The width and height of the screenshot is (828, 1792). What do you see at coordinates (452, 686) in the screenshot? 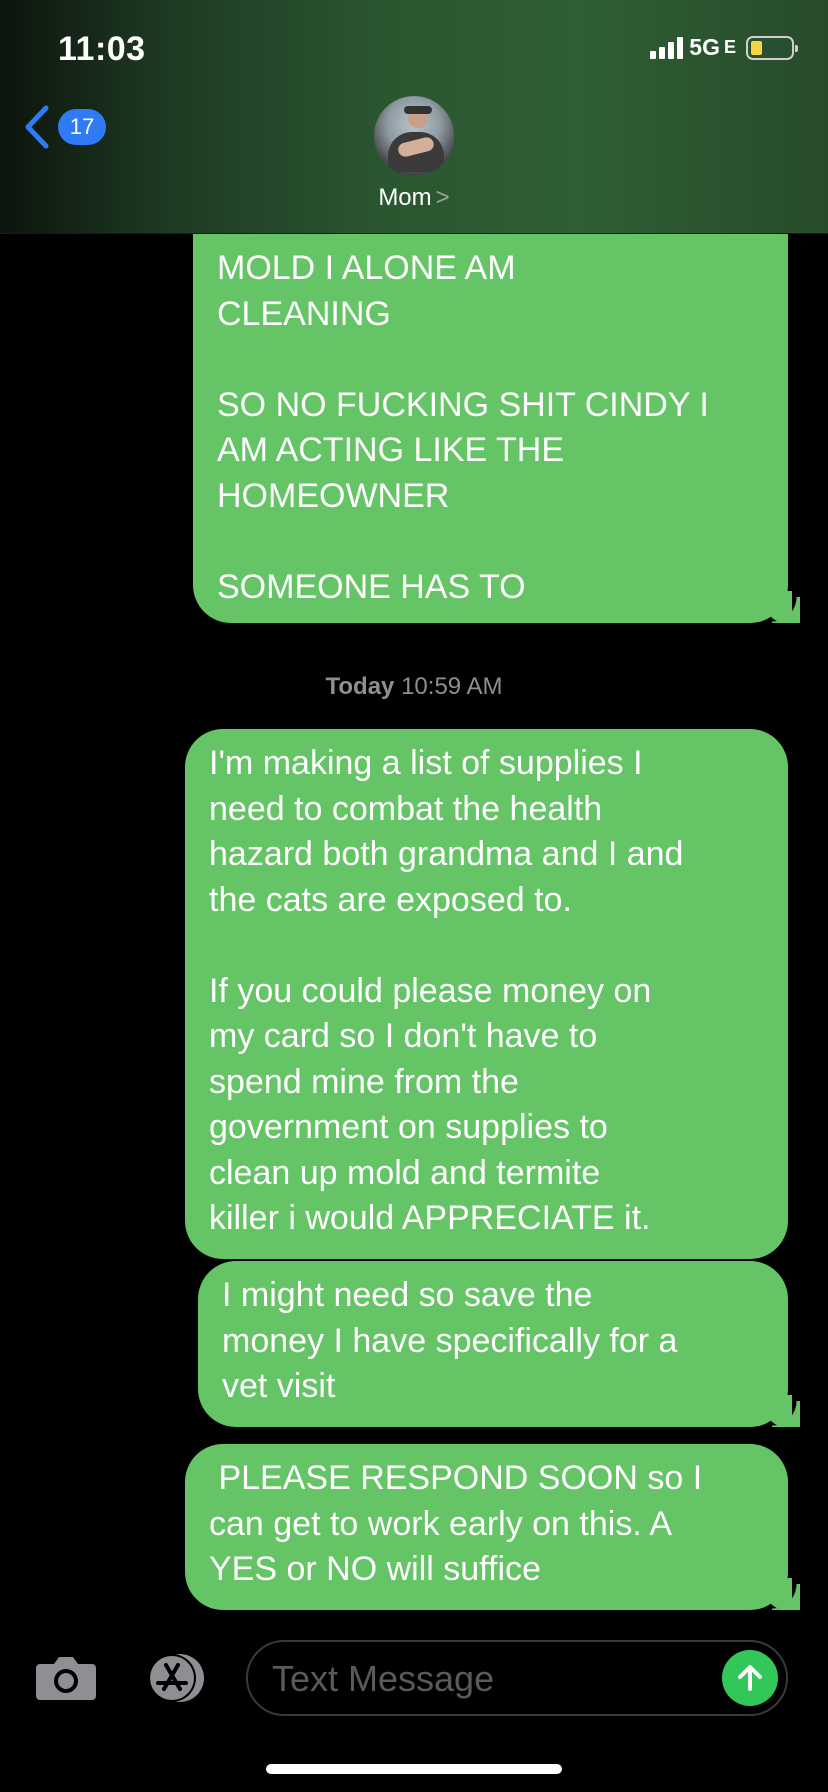
I see `timestamp-time: 10:59 AM` at bounding box center [452, 686].